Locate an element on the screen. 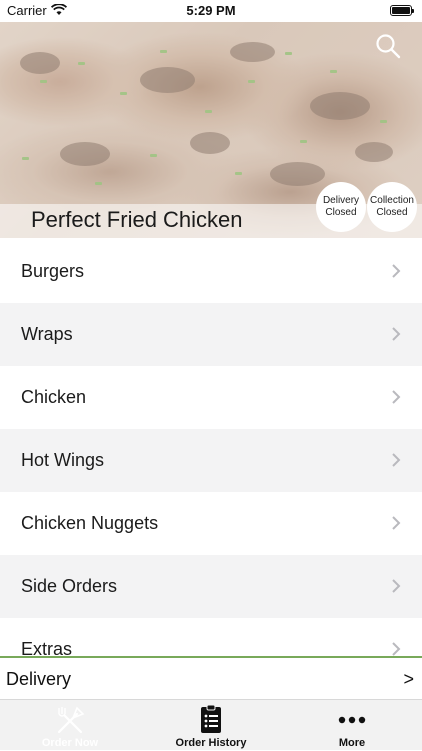 The width and height of the screenshot is (422, 751). menu-item-label: Hot Wings is located at coordinates (63, 460).